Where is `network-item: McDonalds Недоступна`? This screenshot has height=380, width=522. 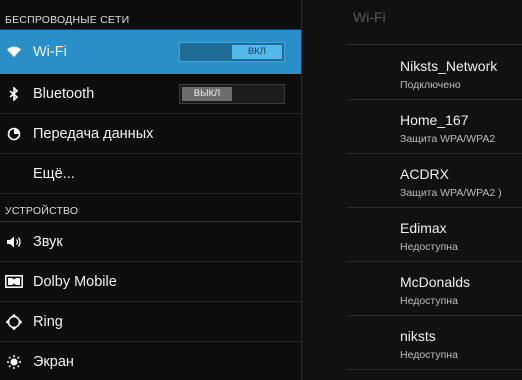
network-item: McDonalds Недоступна is located at coordinates (434, 289).